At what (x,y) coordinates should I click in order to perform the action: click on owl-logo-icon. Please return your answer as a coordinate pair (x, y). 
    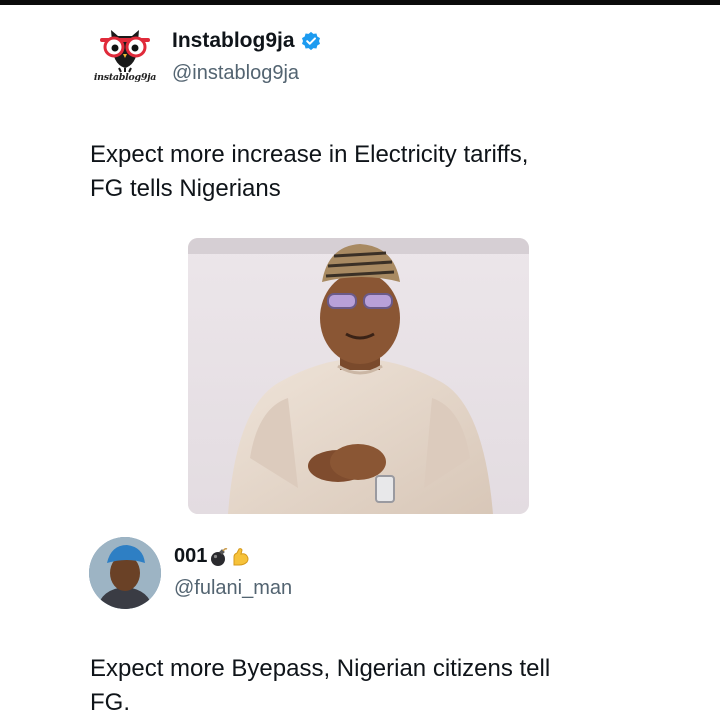
    Looking at the image, I should click on (125, 51).